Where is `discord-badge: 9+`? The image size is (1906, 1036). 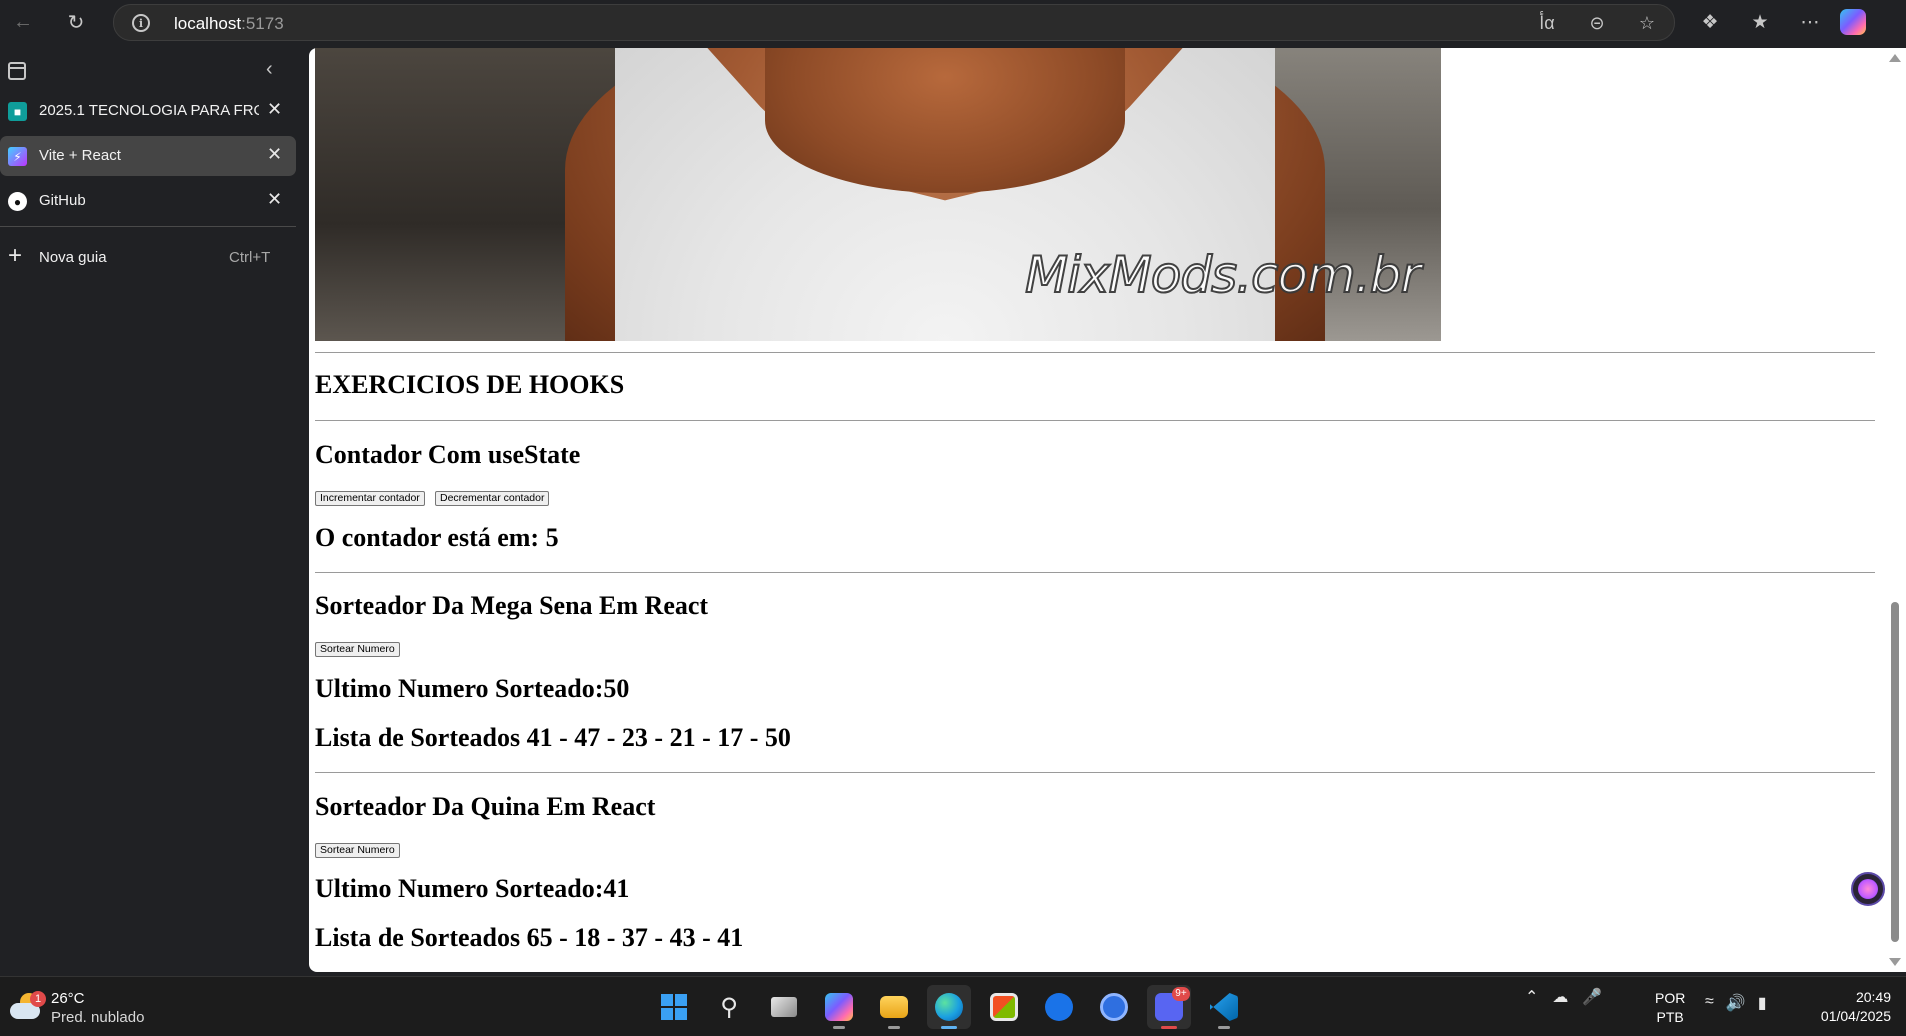
discord-badge: 9+ is located at coordinates (1181, 994).